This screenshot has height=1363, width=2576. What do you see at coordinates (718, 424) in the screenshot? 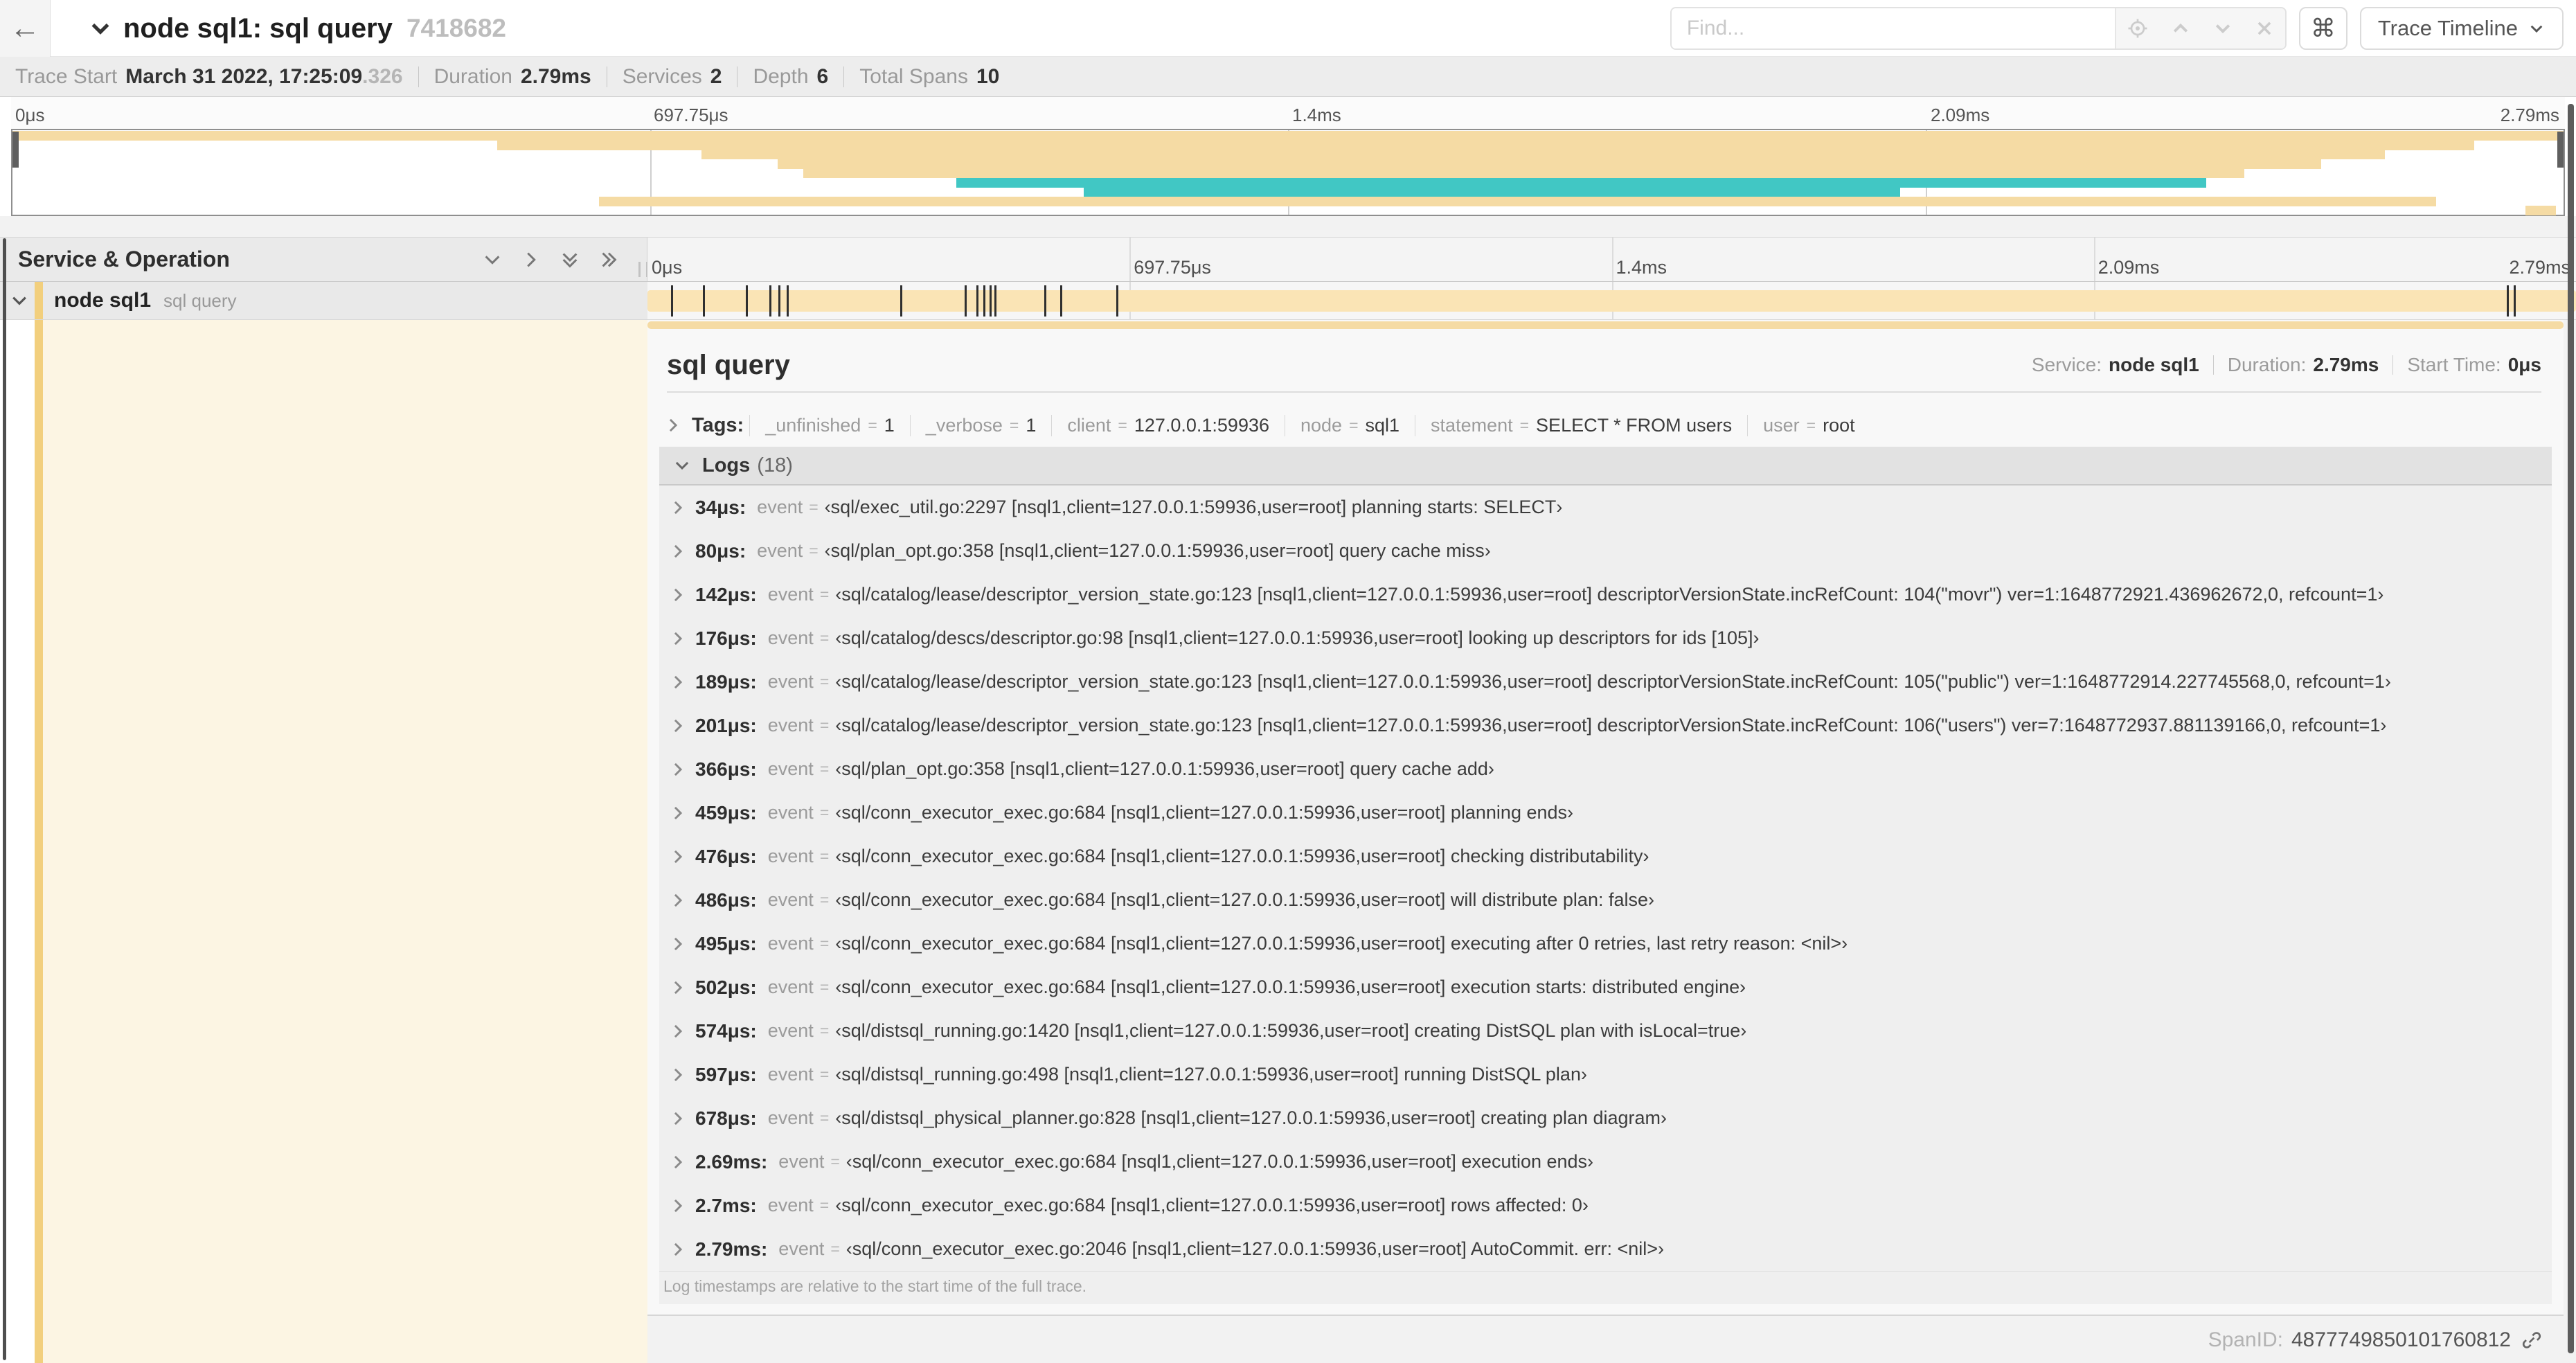
I see `tags-label: Tags:` at bounding box center [718, 424].